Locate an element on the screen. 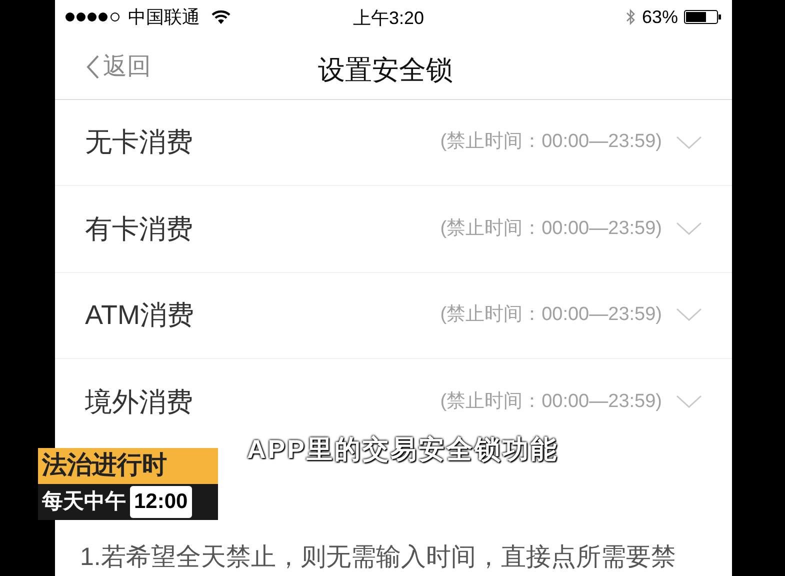 Image resolution: width=785 pixels, height=576 pixels. row-label: 无卡消费 is located at coordinates (139, 142).